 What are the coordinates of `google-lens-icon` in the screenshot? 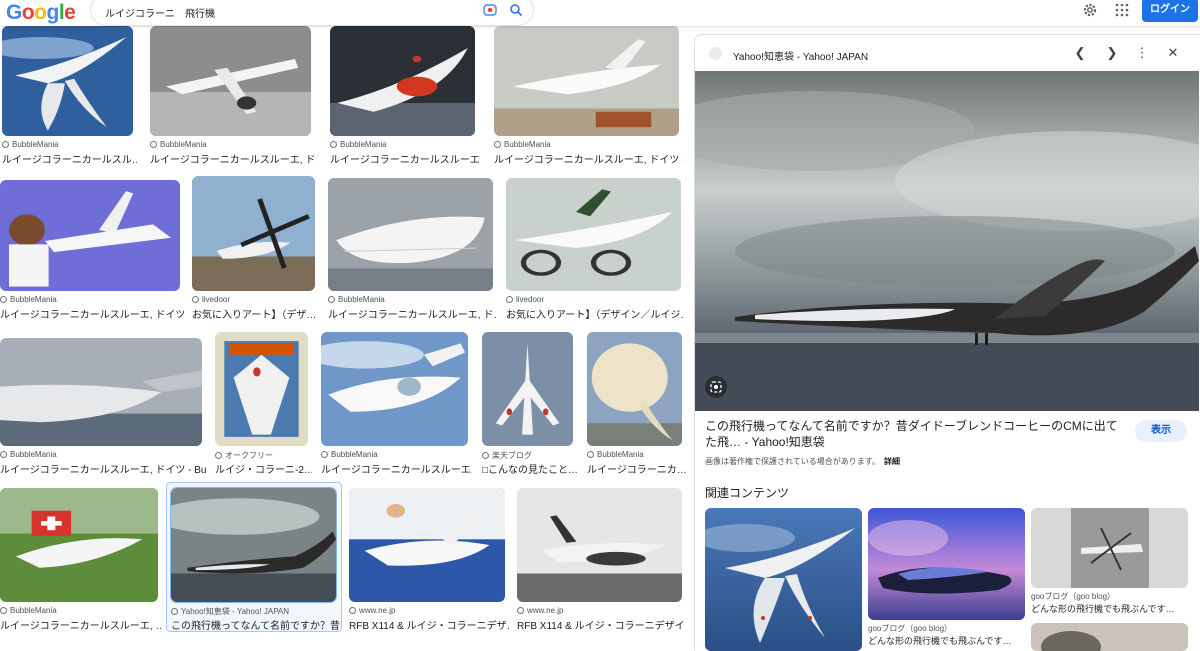 It's located at (490, 10).